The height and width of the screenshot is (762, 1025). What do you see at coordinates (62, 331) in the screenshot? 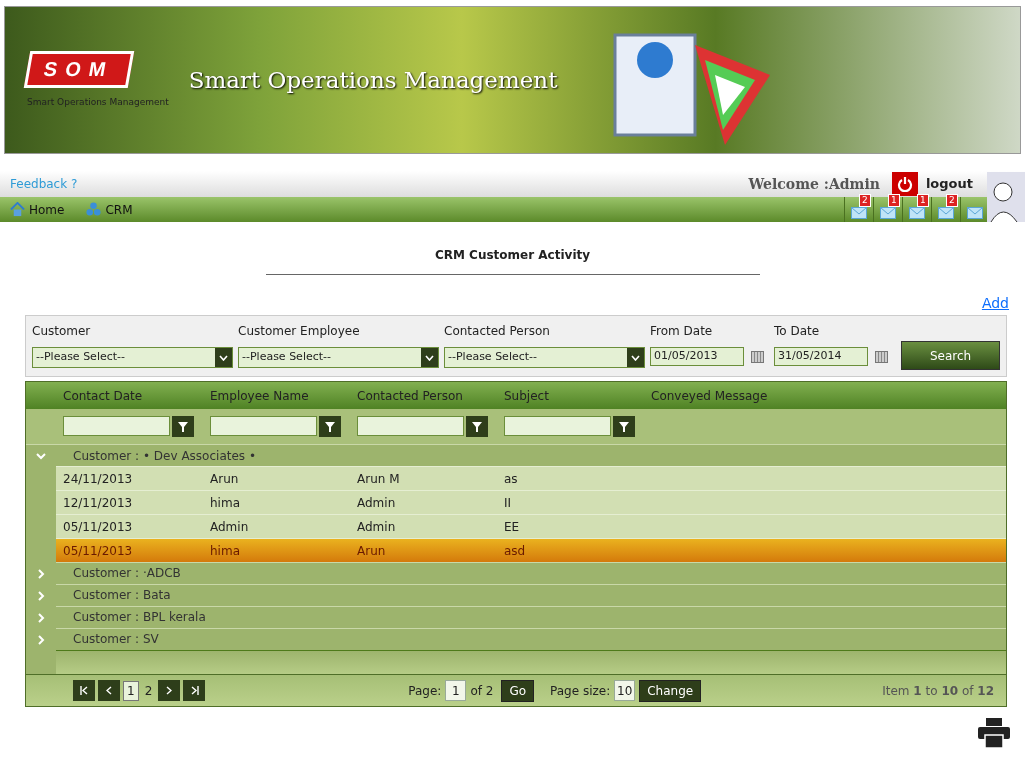
I see `field-label: Customer` at bounding box center [62, 331].